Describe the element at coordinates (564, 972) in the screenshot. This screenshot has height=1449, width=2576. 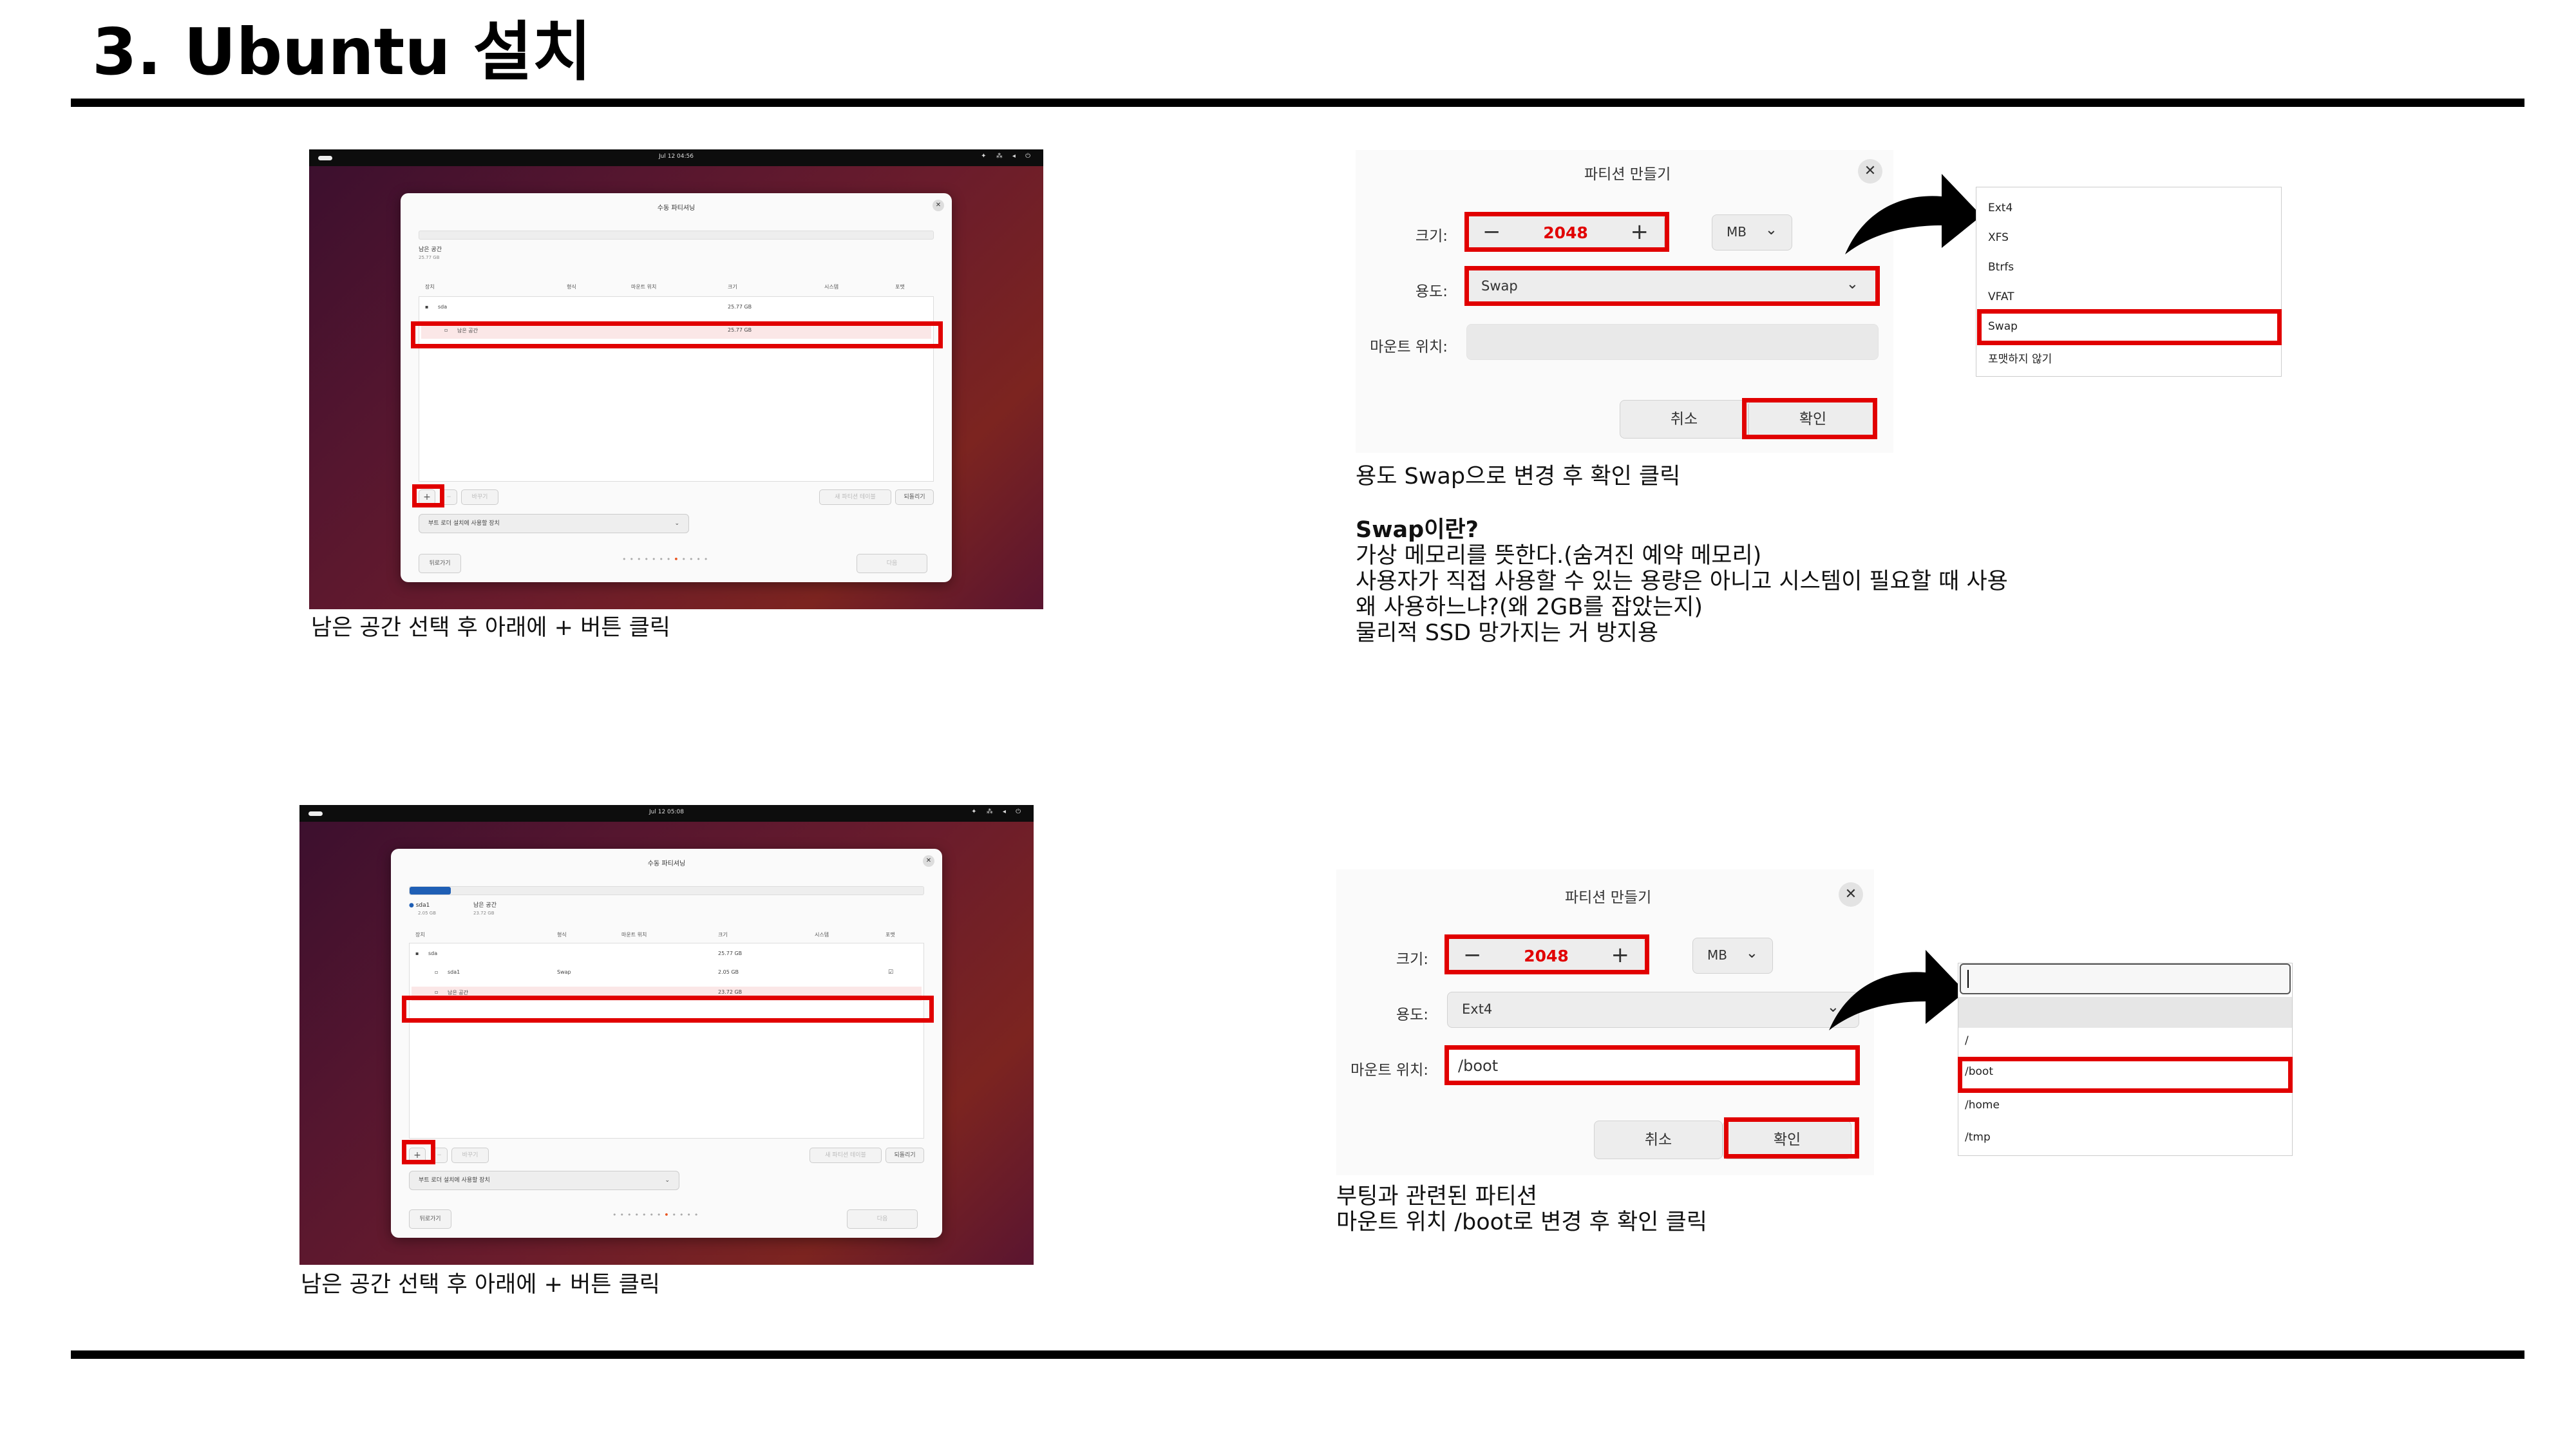
I see `row-type: Swap` at that location.